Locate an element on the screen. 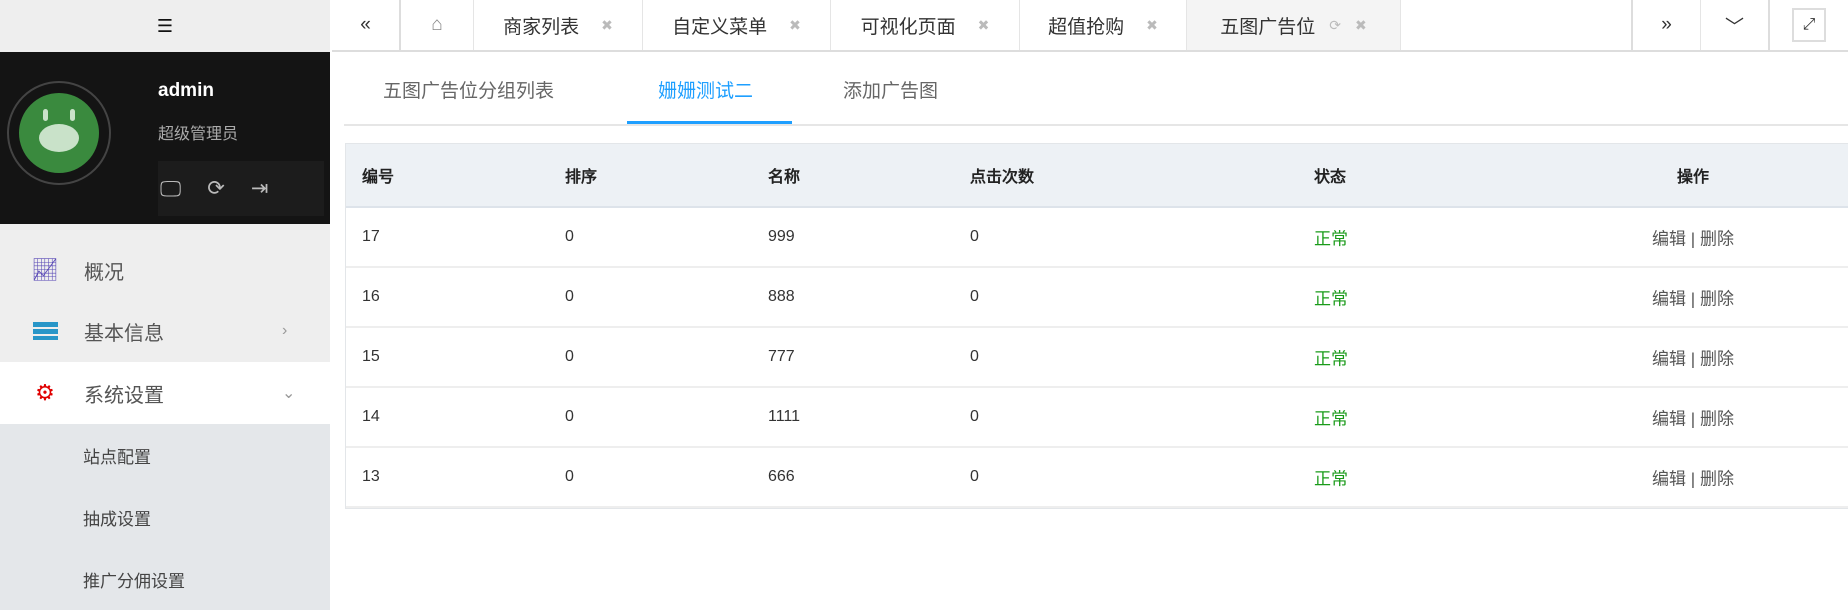 This screenshot has width=1848, height=610. chevron-down-icon: ﹀ is located at coordinates (1734, 27).